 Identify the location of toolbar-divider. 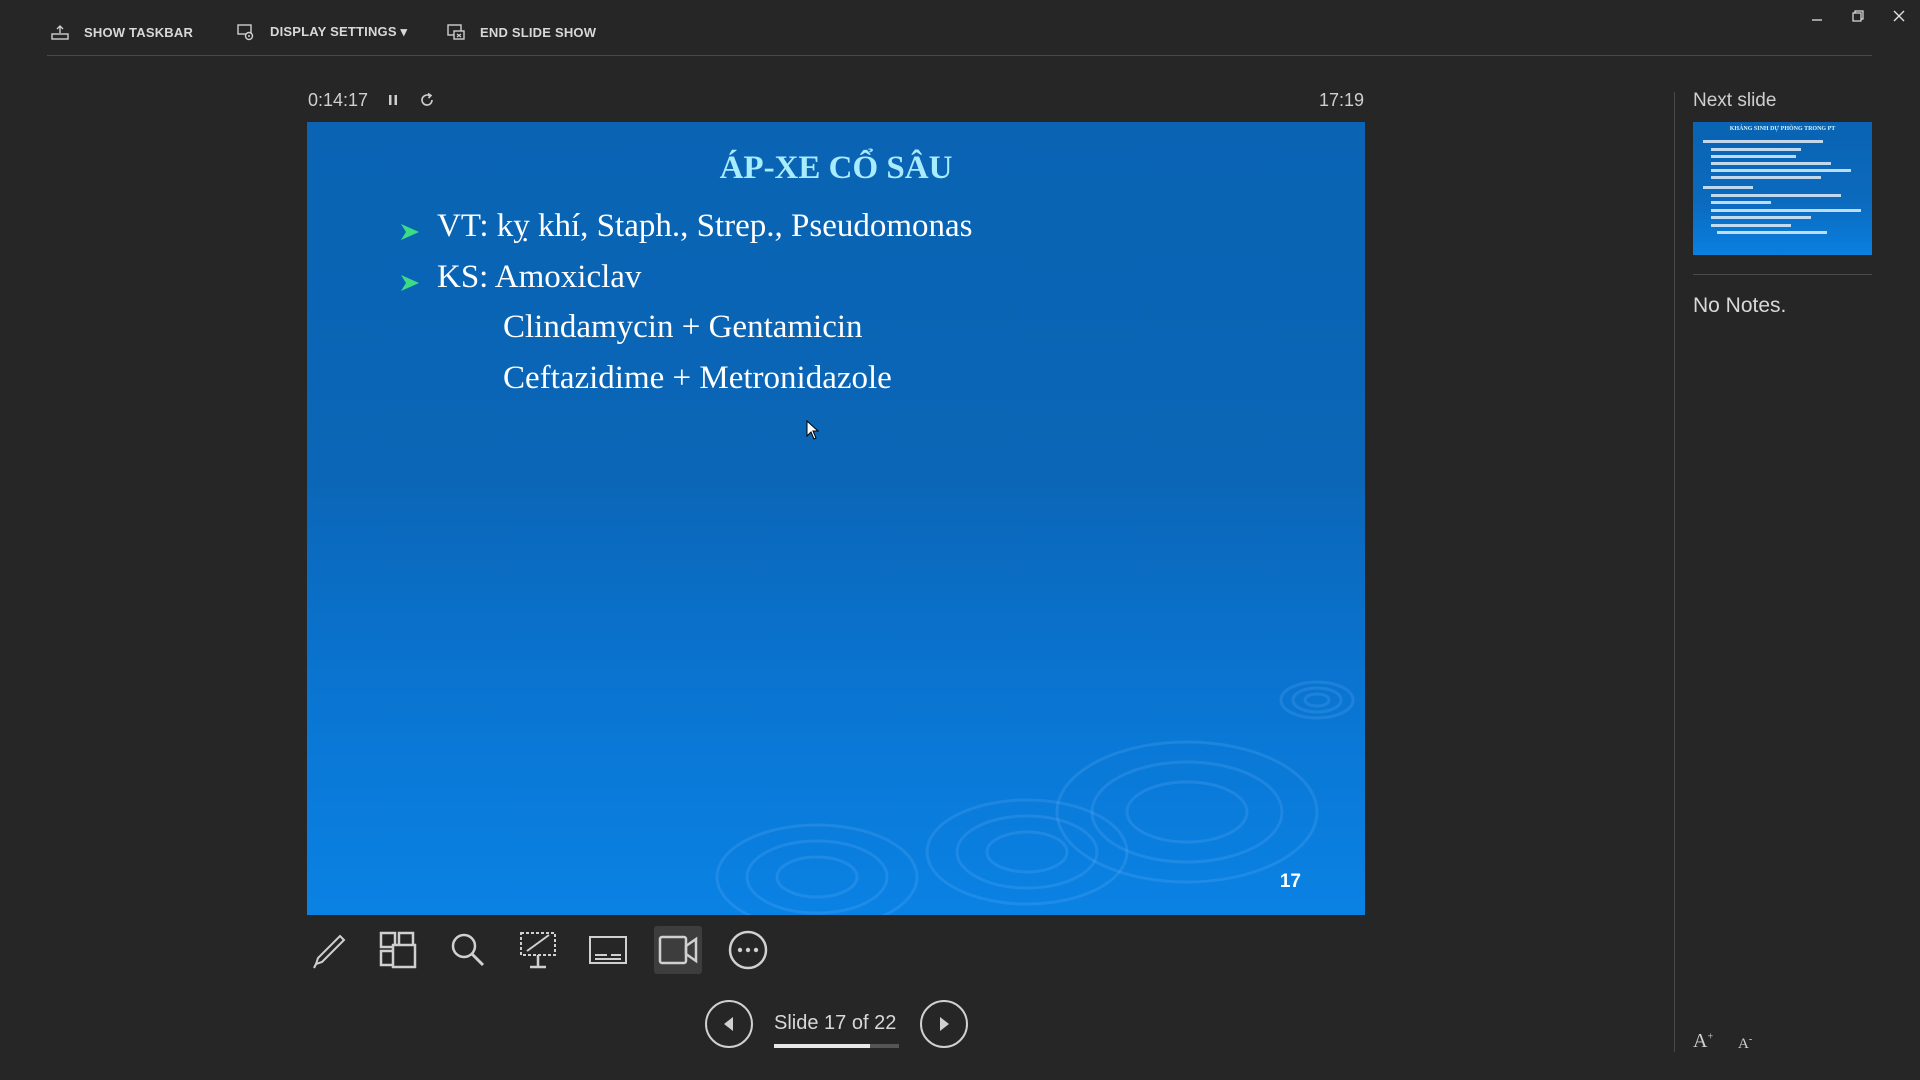
(959, 55).